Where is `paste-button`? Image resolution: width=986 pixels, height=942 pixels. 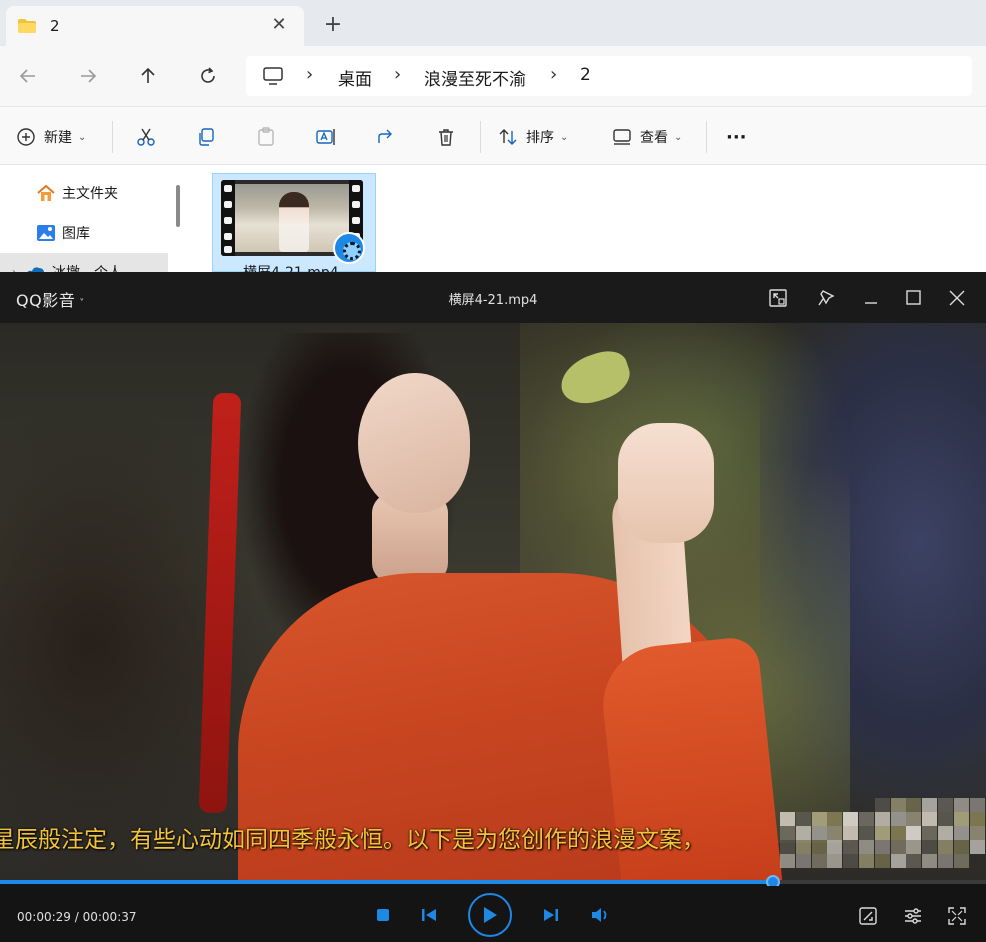
paste-button is located at coordinates (266, 137).